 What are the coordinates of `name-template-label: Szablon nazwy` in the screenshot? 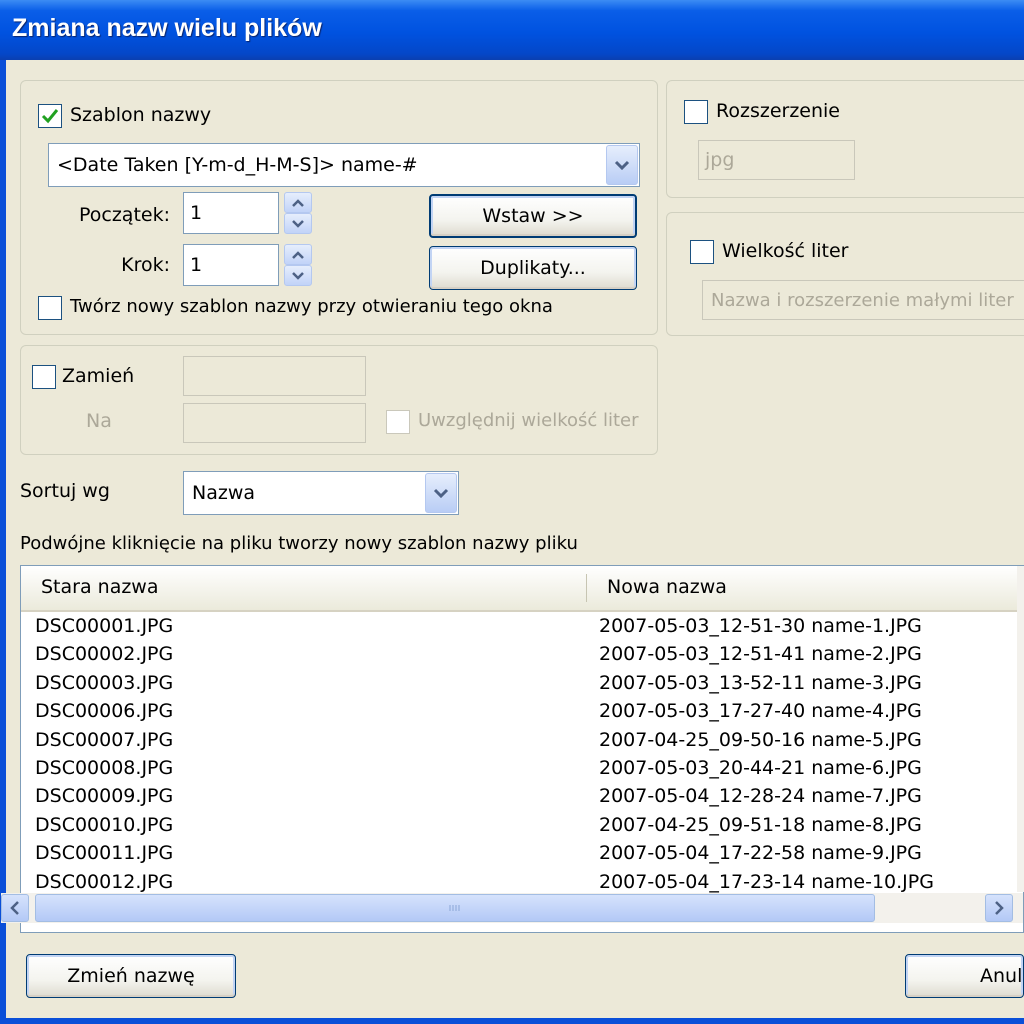 It's located at (141, 115).